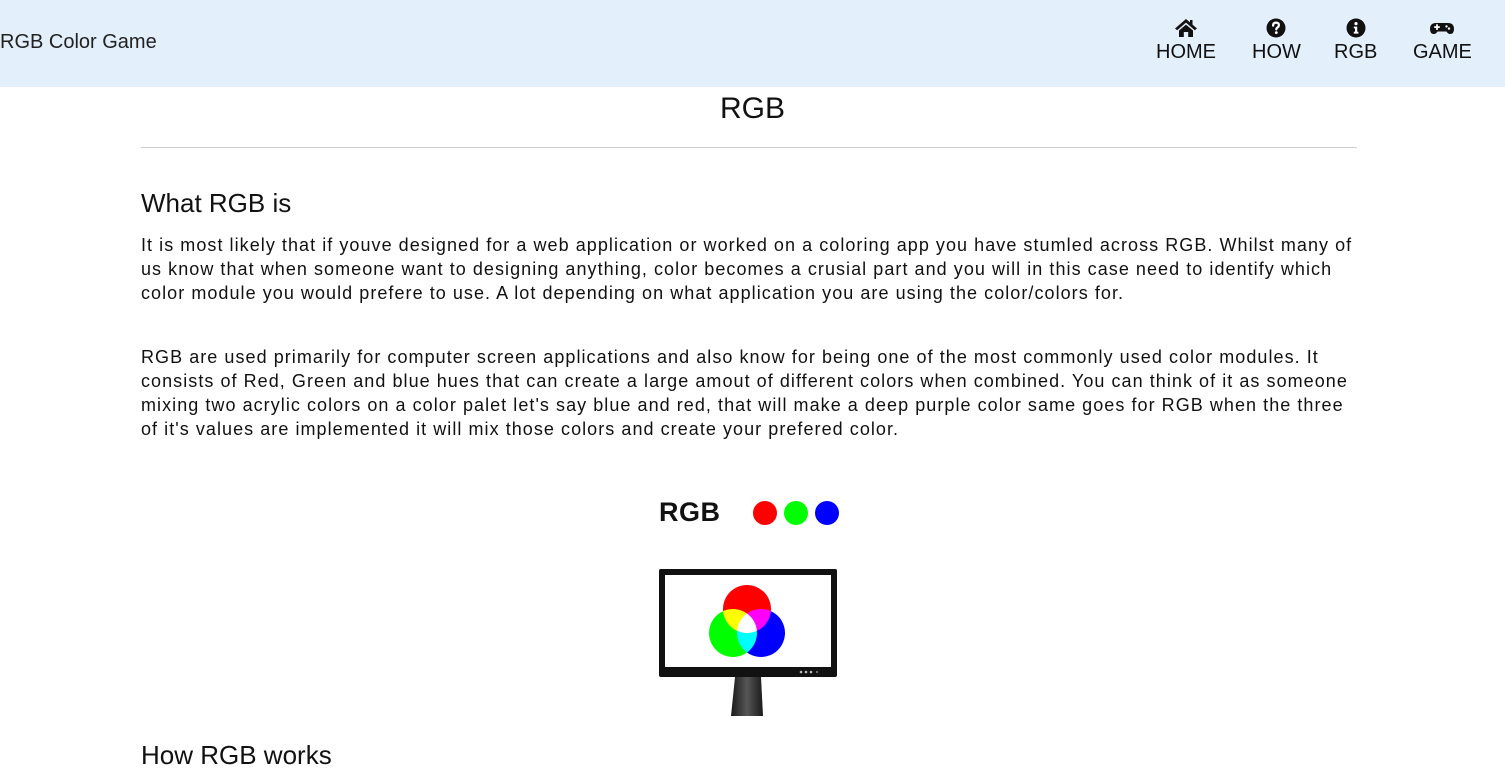 This screenshot has width=1505, height=780. I want to click on title-divider, so click(749, 147).